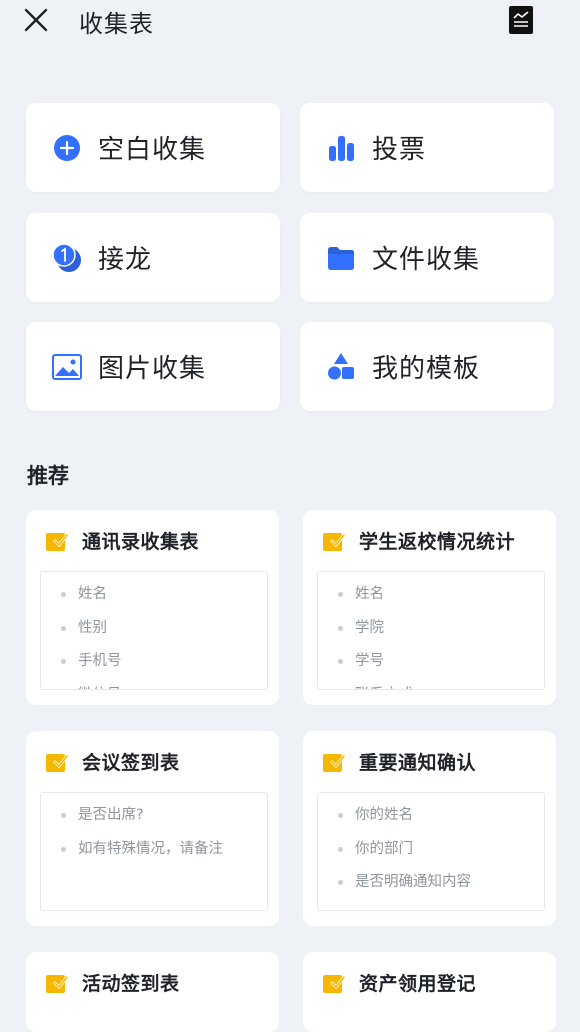 This screenshot has height=1032, width=580. Describe the element at coordinates (131, 763) in the screenshot. I see `card-title: 会议签到表` at that location.